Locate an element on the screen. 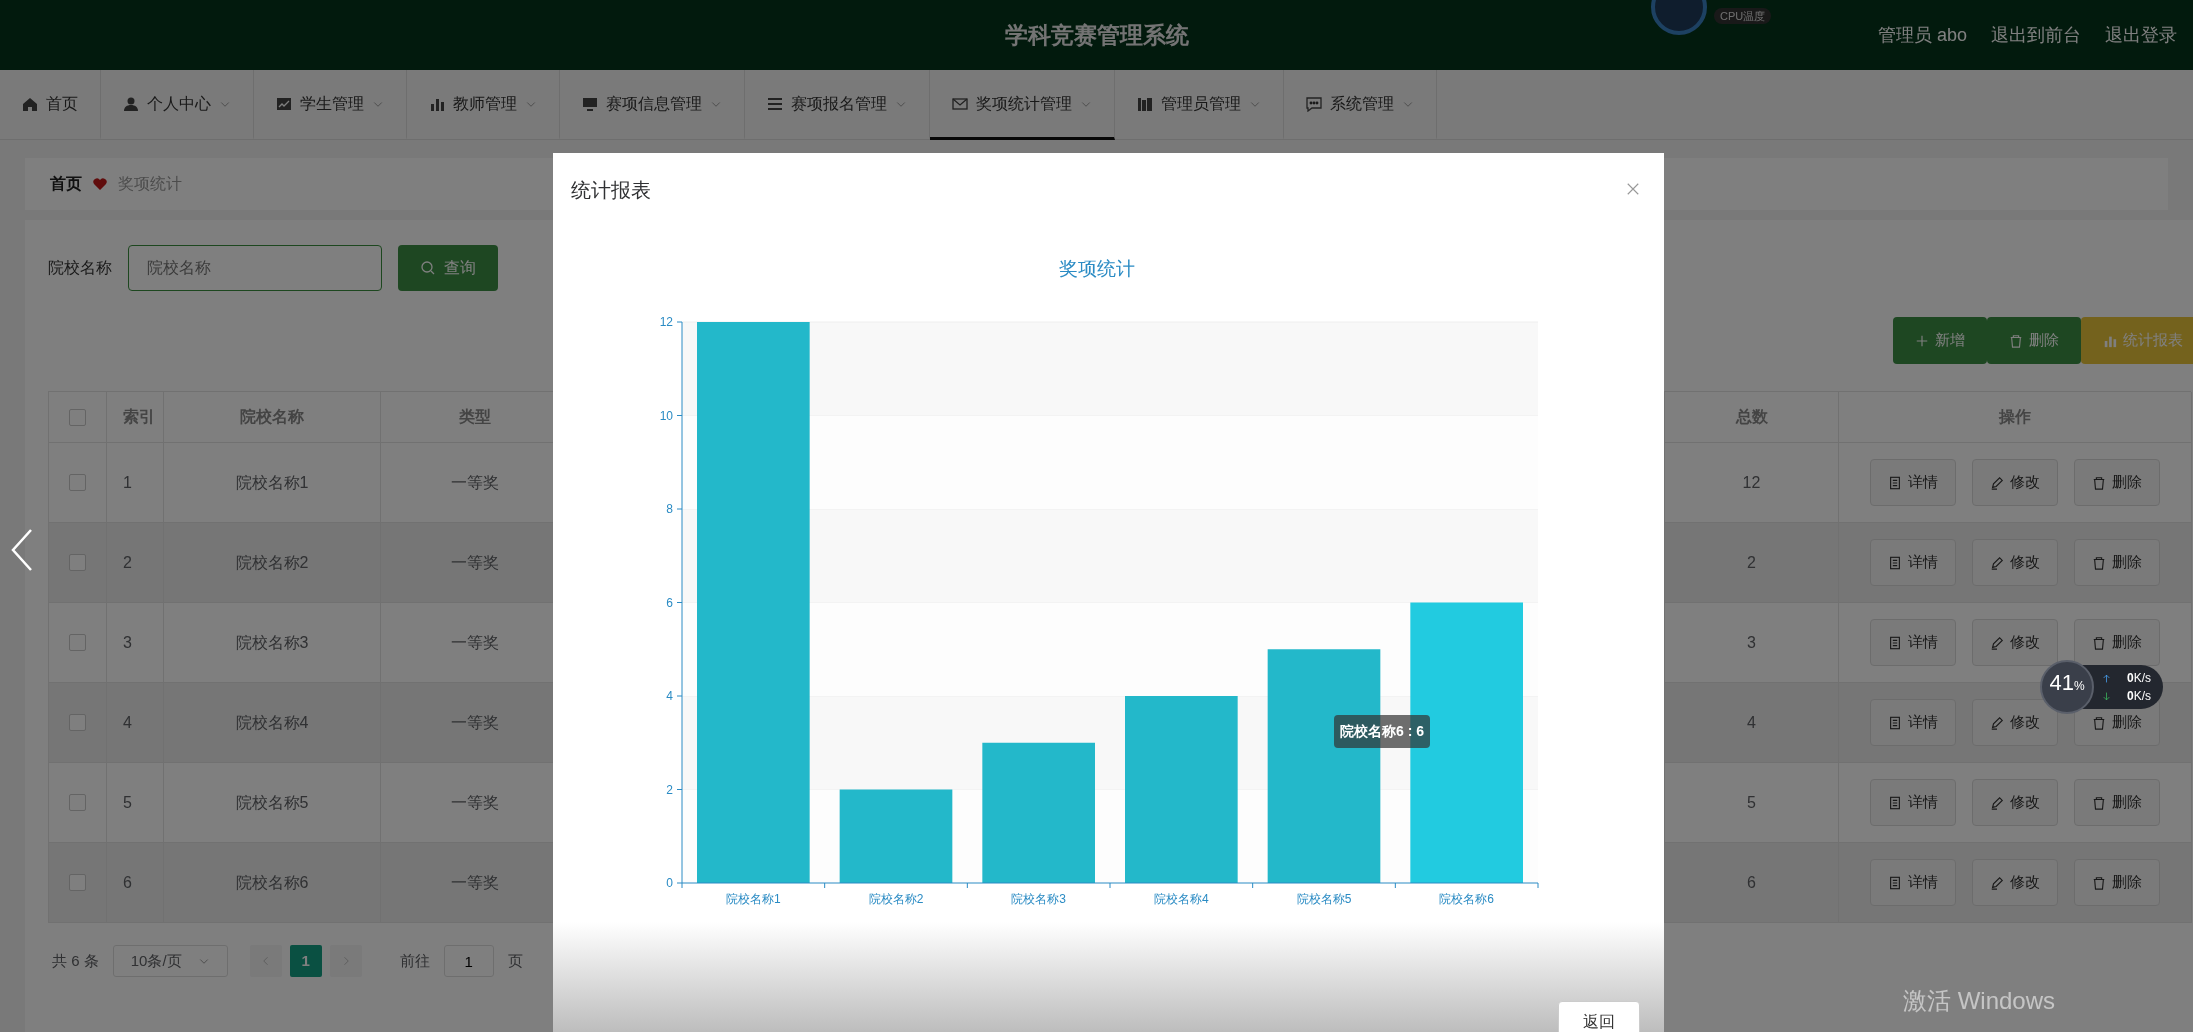 Image resolution: width=2193 pixels, height=1032 pixels. person-icon is located at coordinates (131, 103).